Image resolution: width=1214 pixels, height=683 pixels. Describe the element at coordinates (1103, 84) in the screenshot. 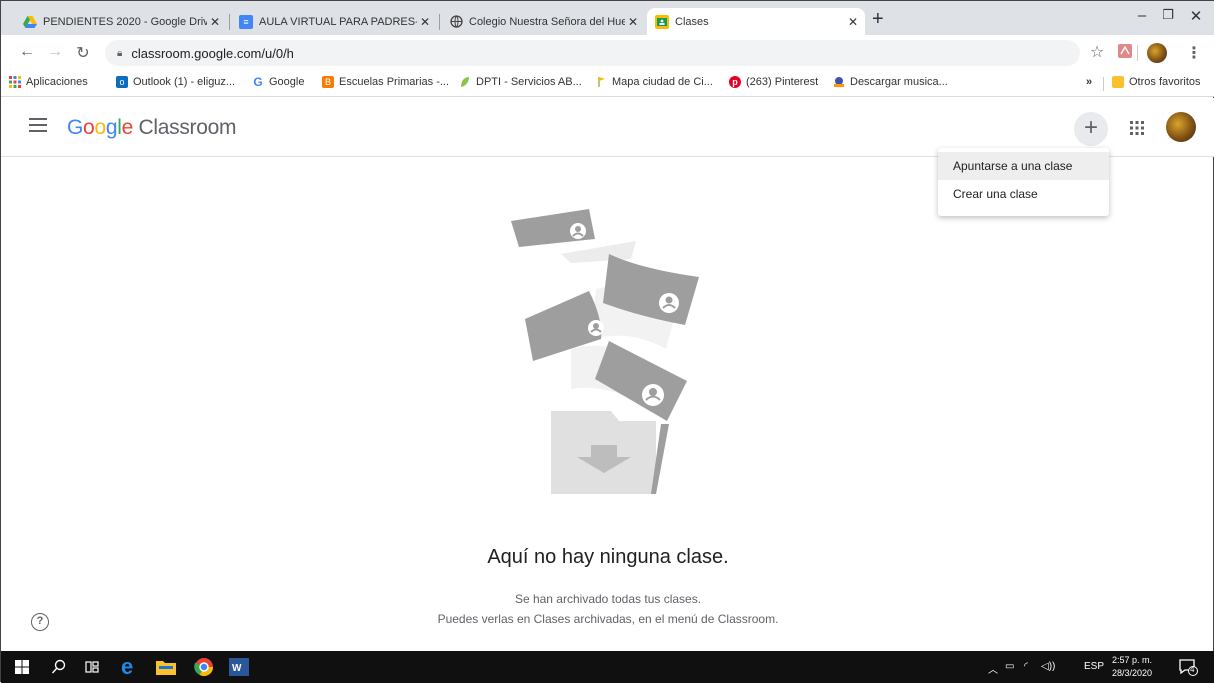

I see `bookmarks-divider` at that location.